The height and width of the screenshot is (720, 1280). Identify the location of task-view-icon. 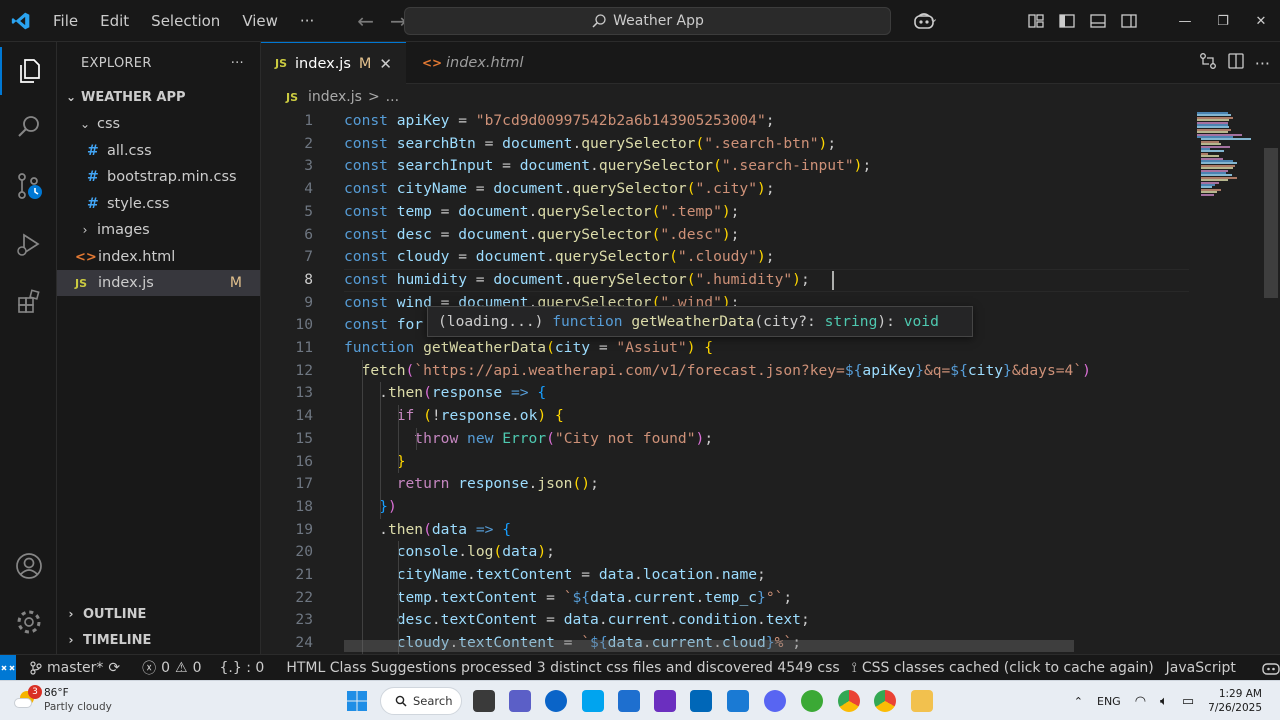
(484, 701).